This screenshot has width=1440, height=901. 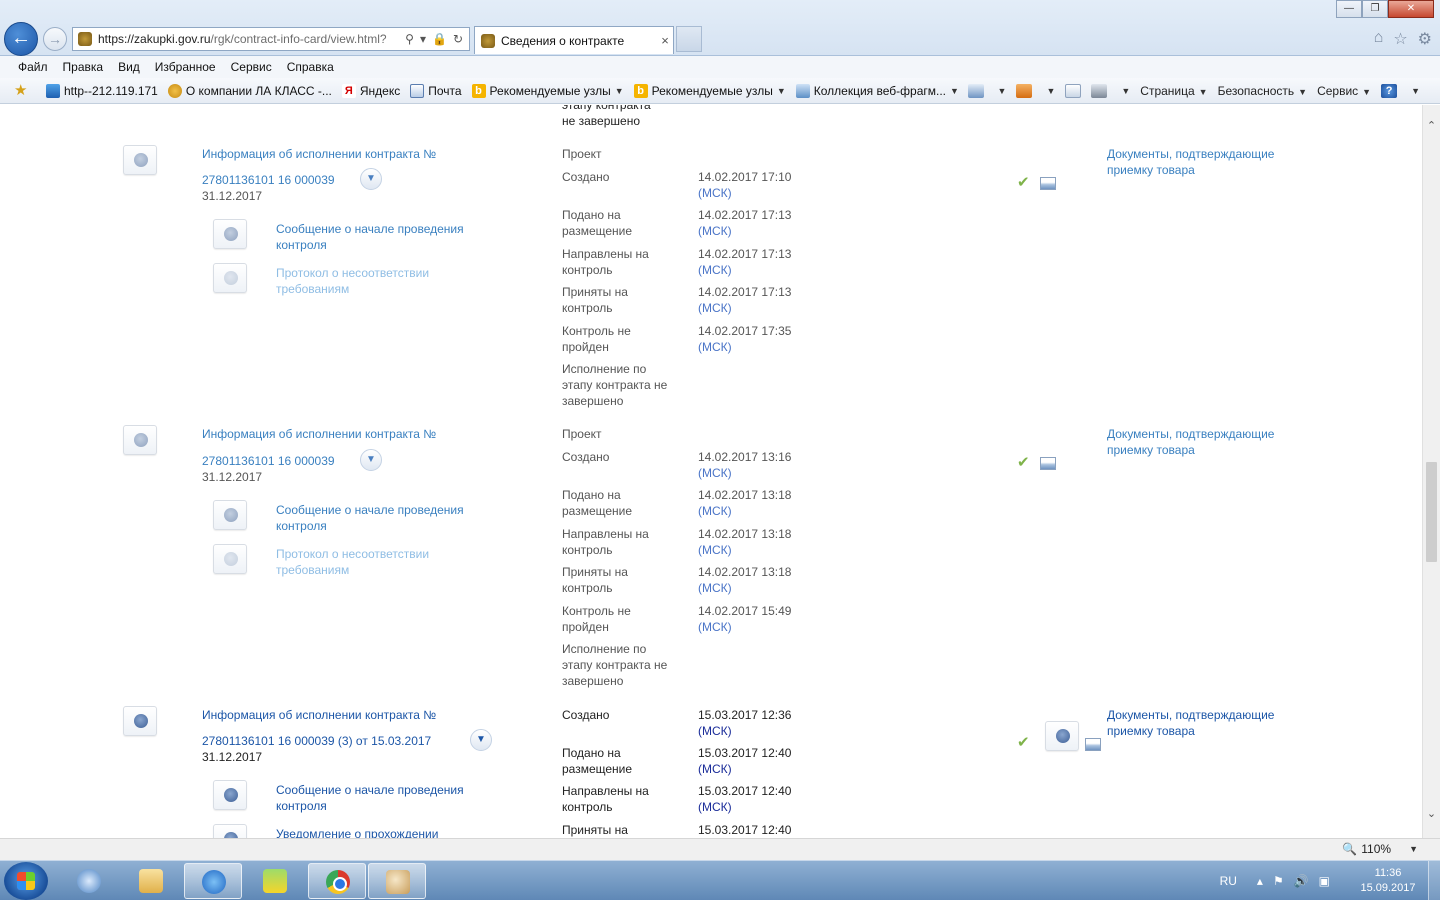 What do you see at coordinates (21, 39) in the screenshot?
I see `back-button: ←` at bounding box center [21, 39].